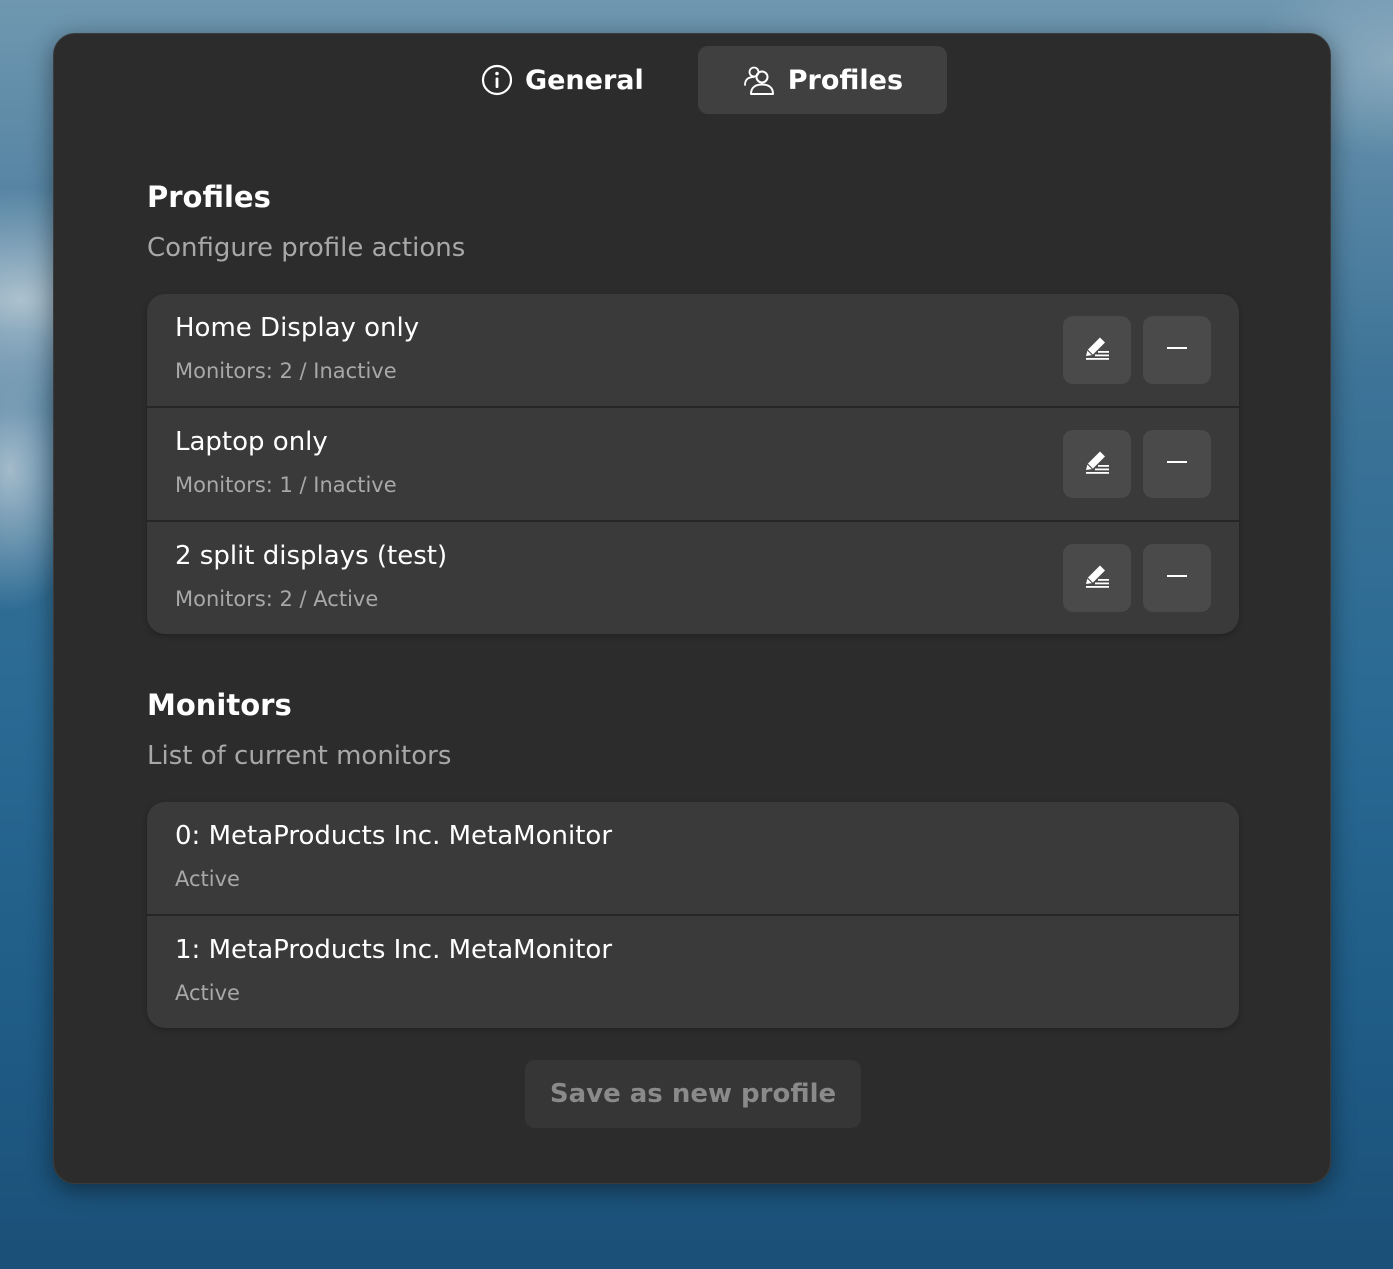  I want to click on tab-general: General, so click(562, 80).